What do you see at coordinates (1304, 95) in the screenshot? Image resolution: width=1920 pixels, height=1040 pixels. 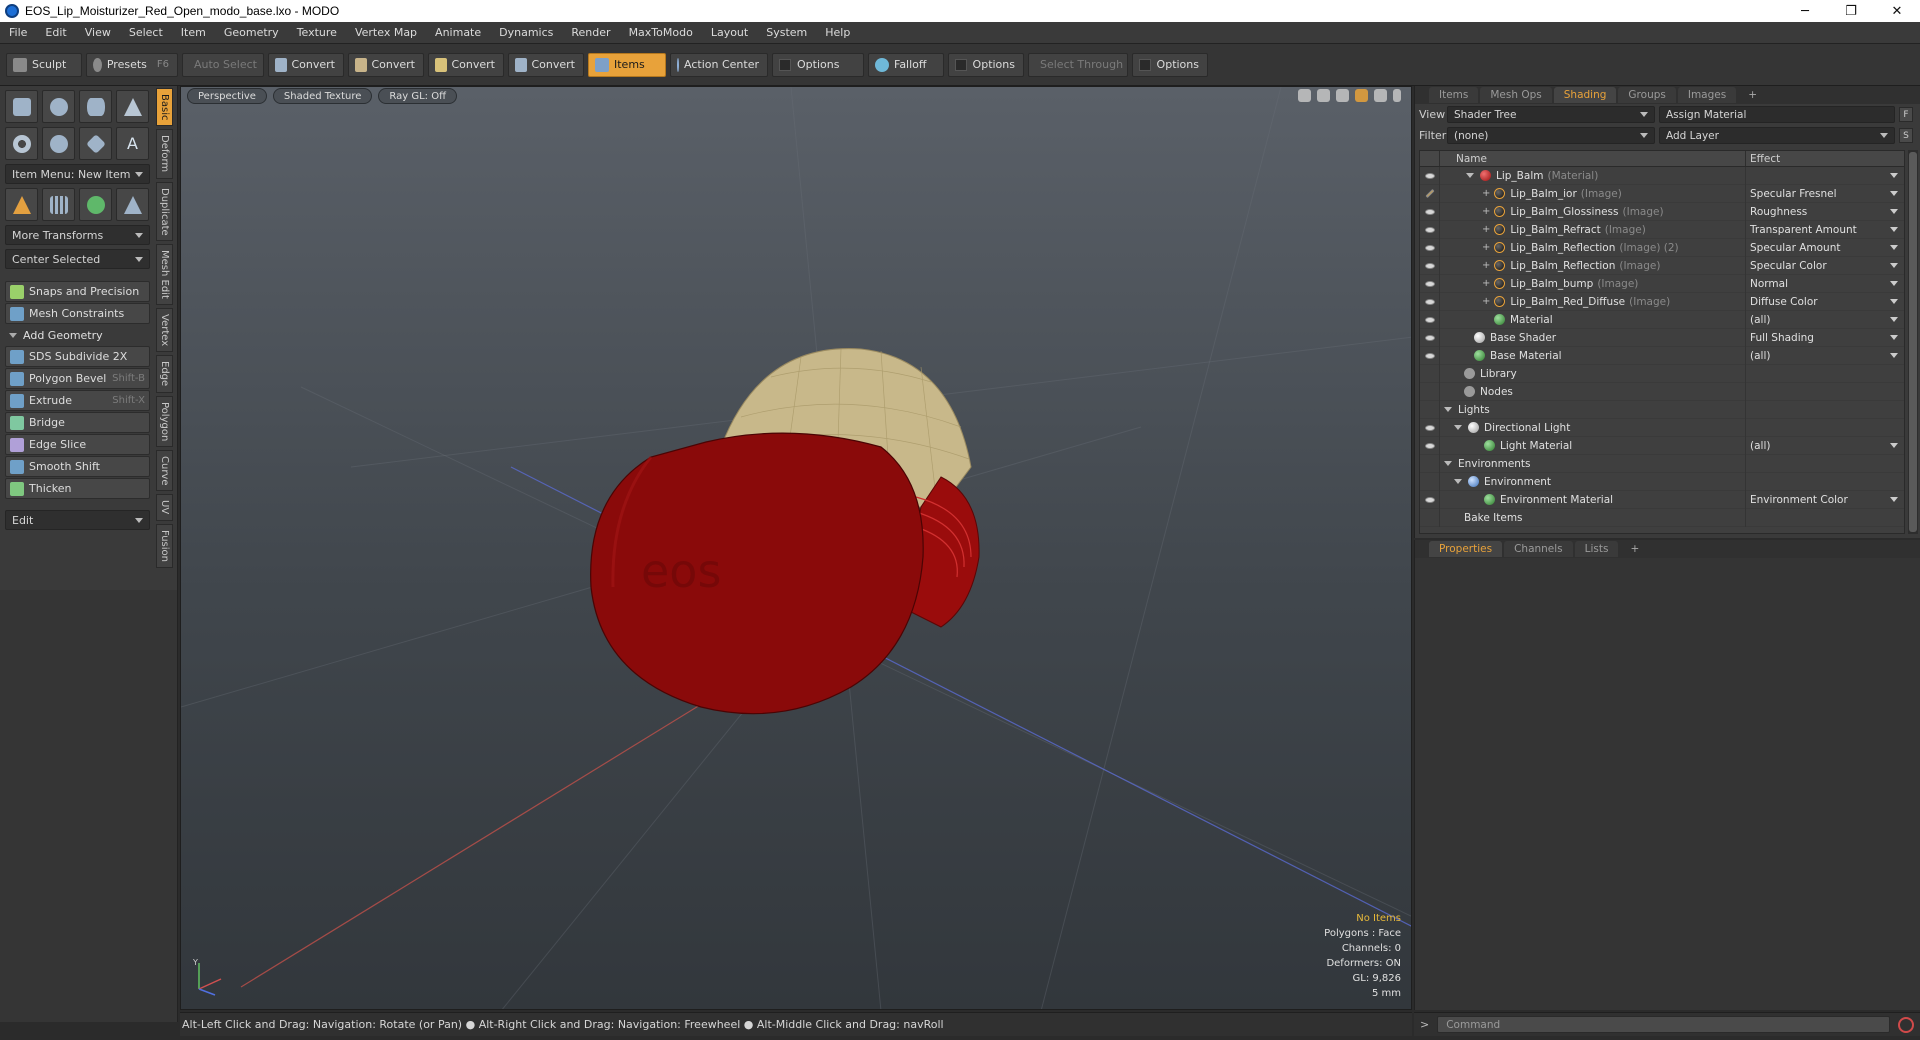 I see `pan-icon` at bounding box center [1304, 95].